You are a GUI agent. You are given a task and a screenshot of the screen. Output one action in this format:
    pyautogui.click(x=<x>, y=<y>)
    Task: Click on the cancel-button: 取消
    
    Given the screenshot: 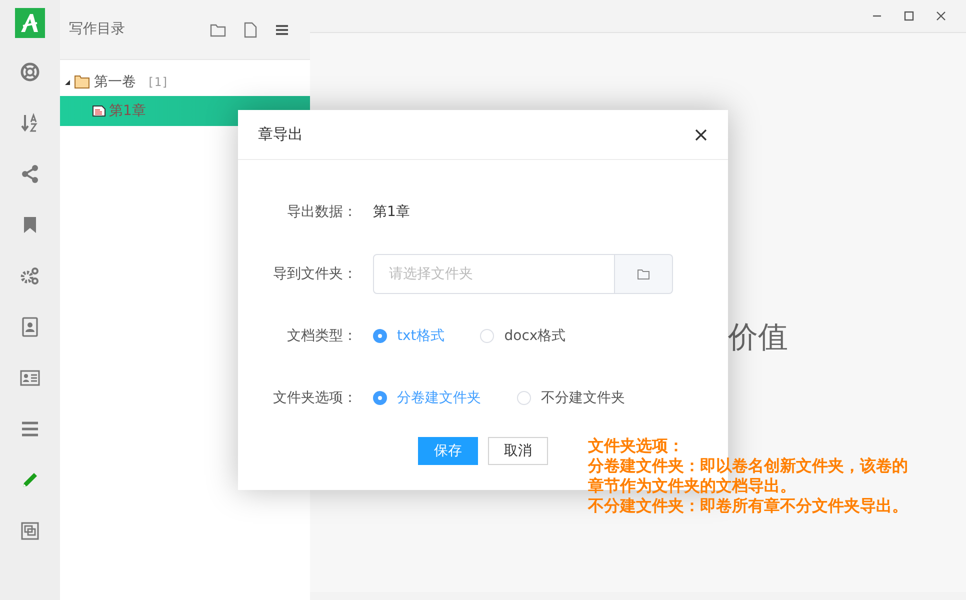 What is the action you would take?
    pyautogui.click(x=518, y=451)
    